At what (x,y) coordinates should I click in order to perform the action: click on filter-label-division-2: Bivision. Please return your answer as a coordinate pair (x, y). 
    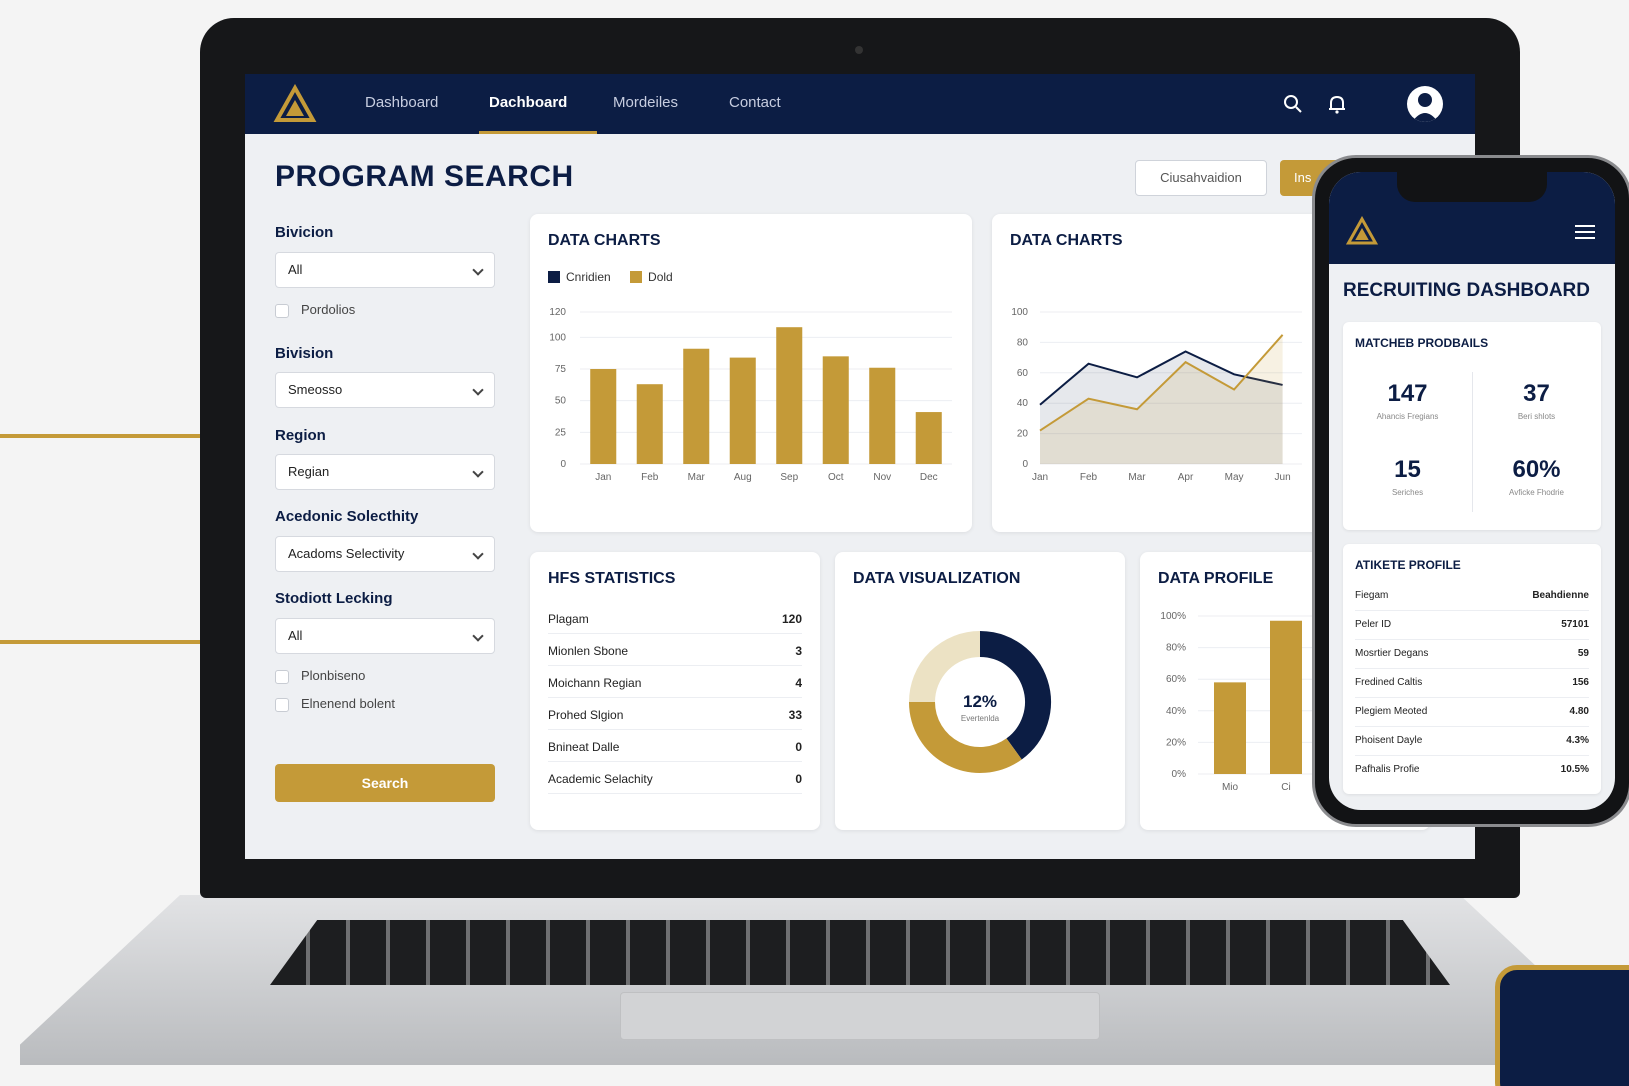
    Looking at the image, I should click on (304, 353).